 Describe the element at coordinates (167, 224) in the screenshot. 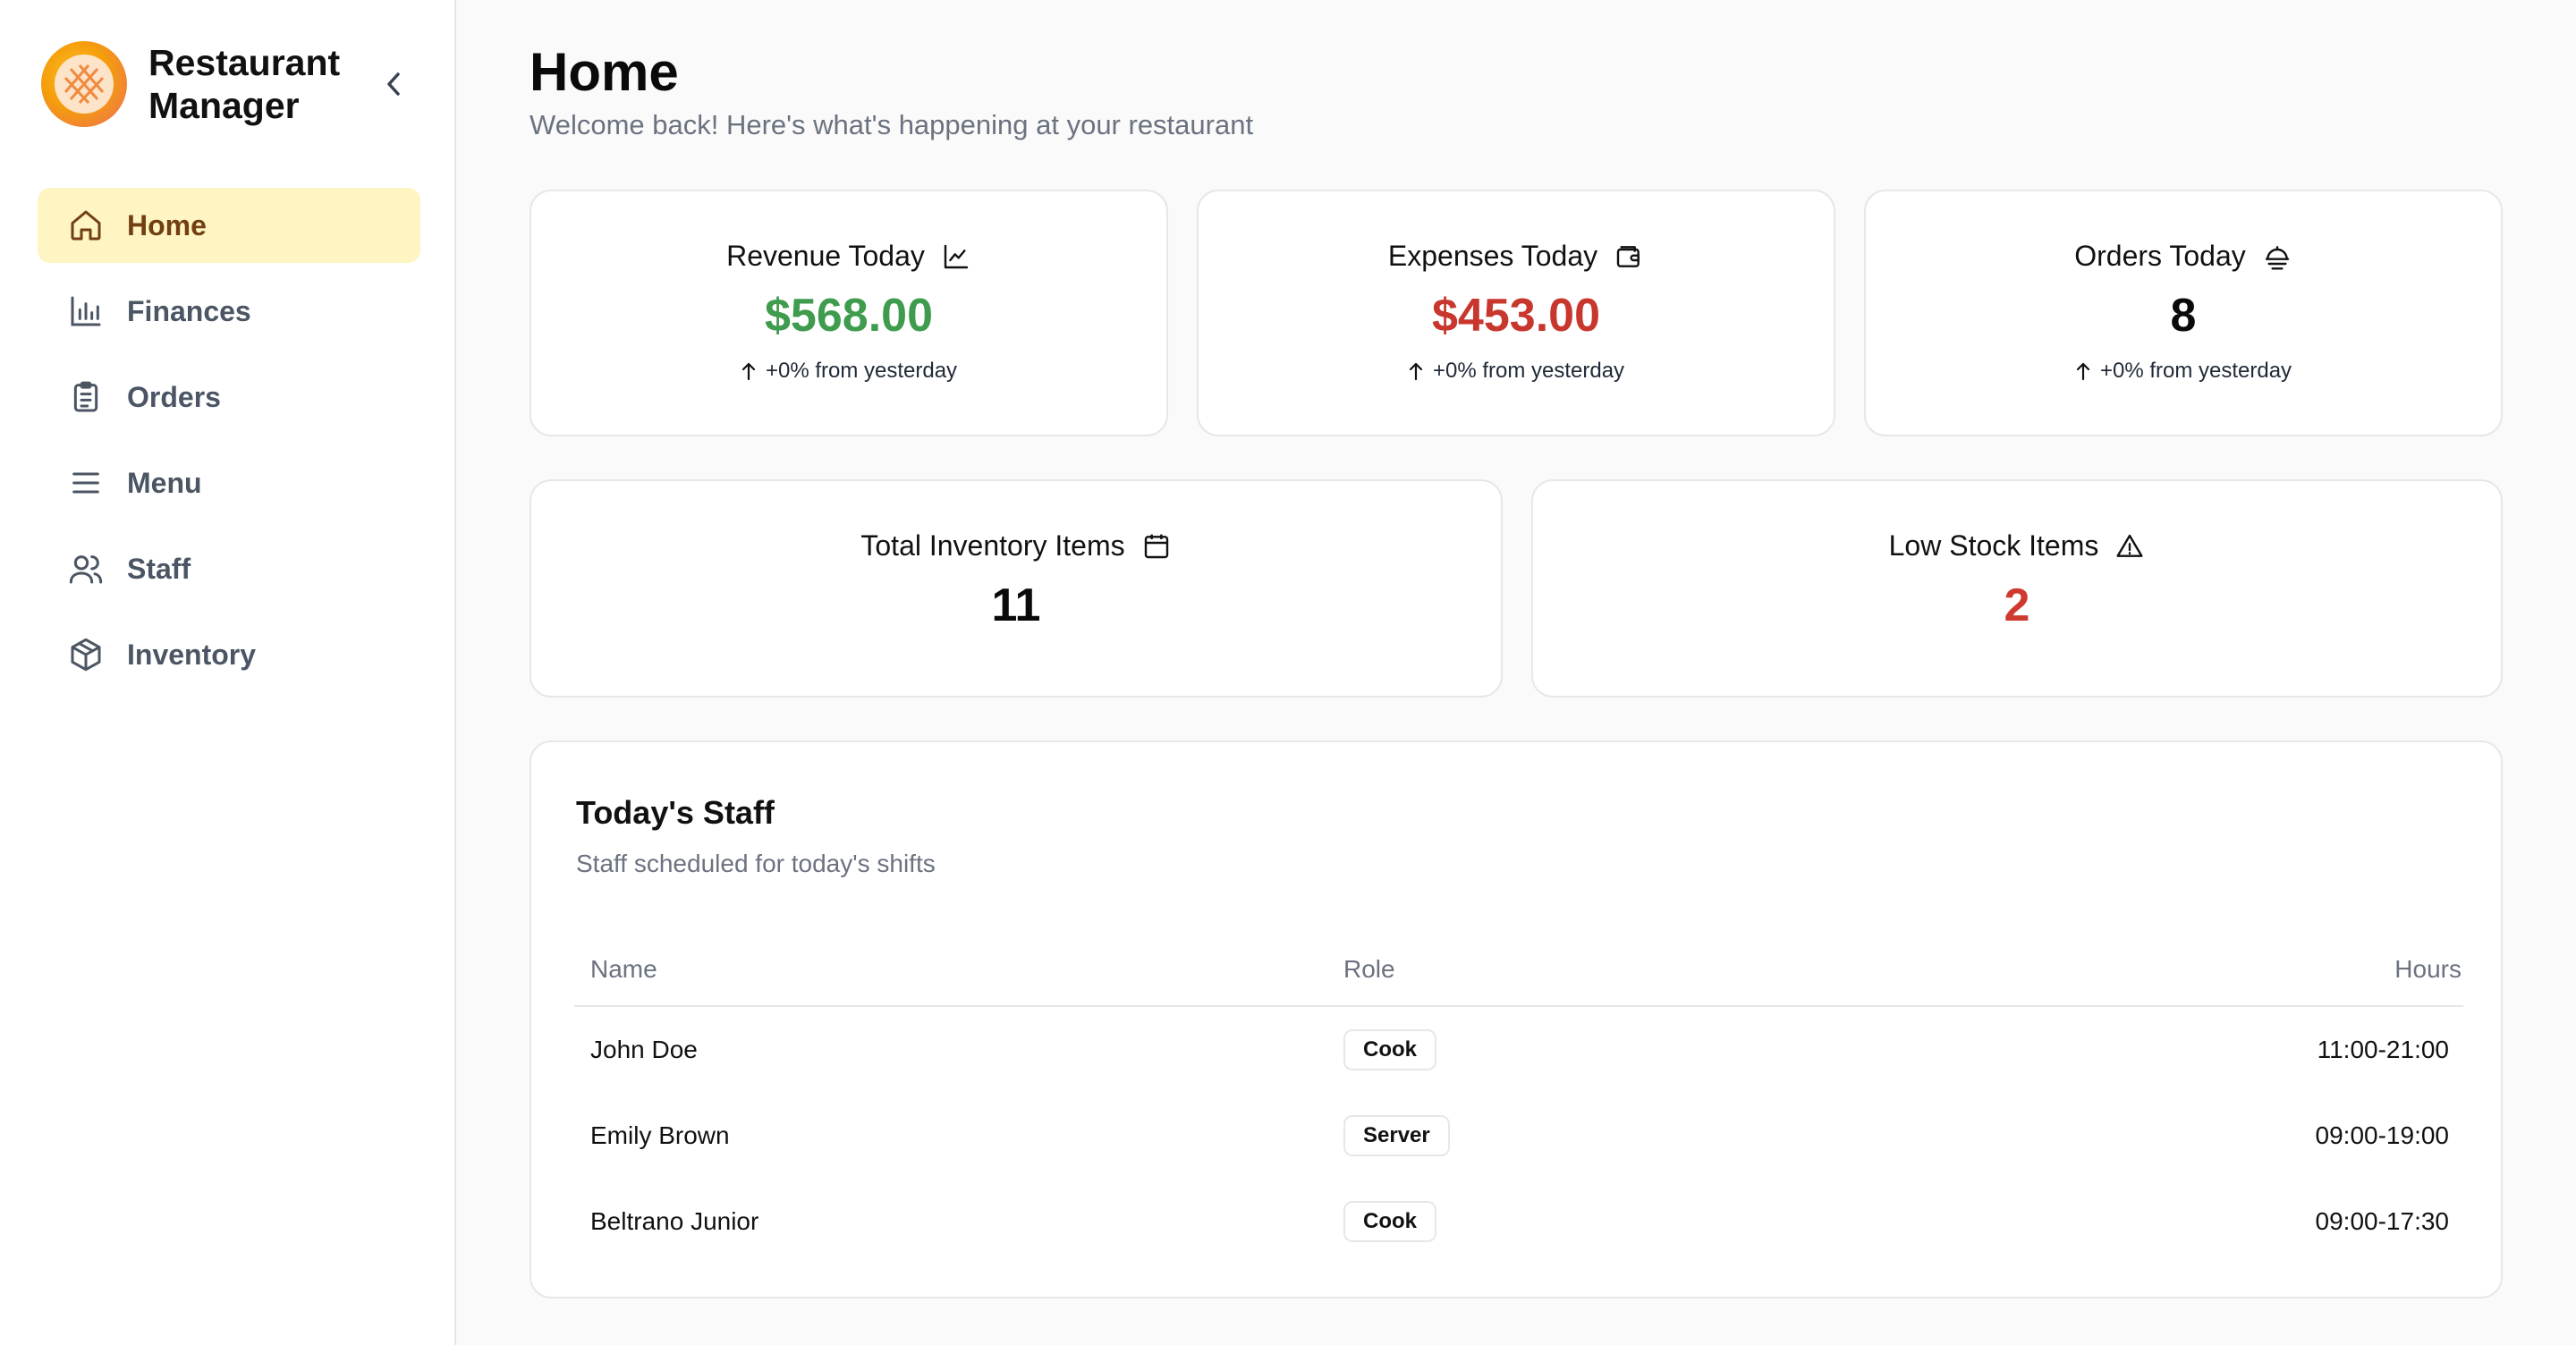

I see `sidebar-item-label: Home` at that location.